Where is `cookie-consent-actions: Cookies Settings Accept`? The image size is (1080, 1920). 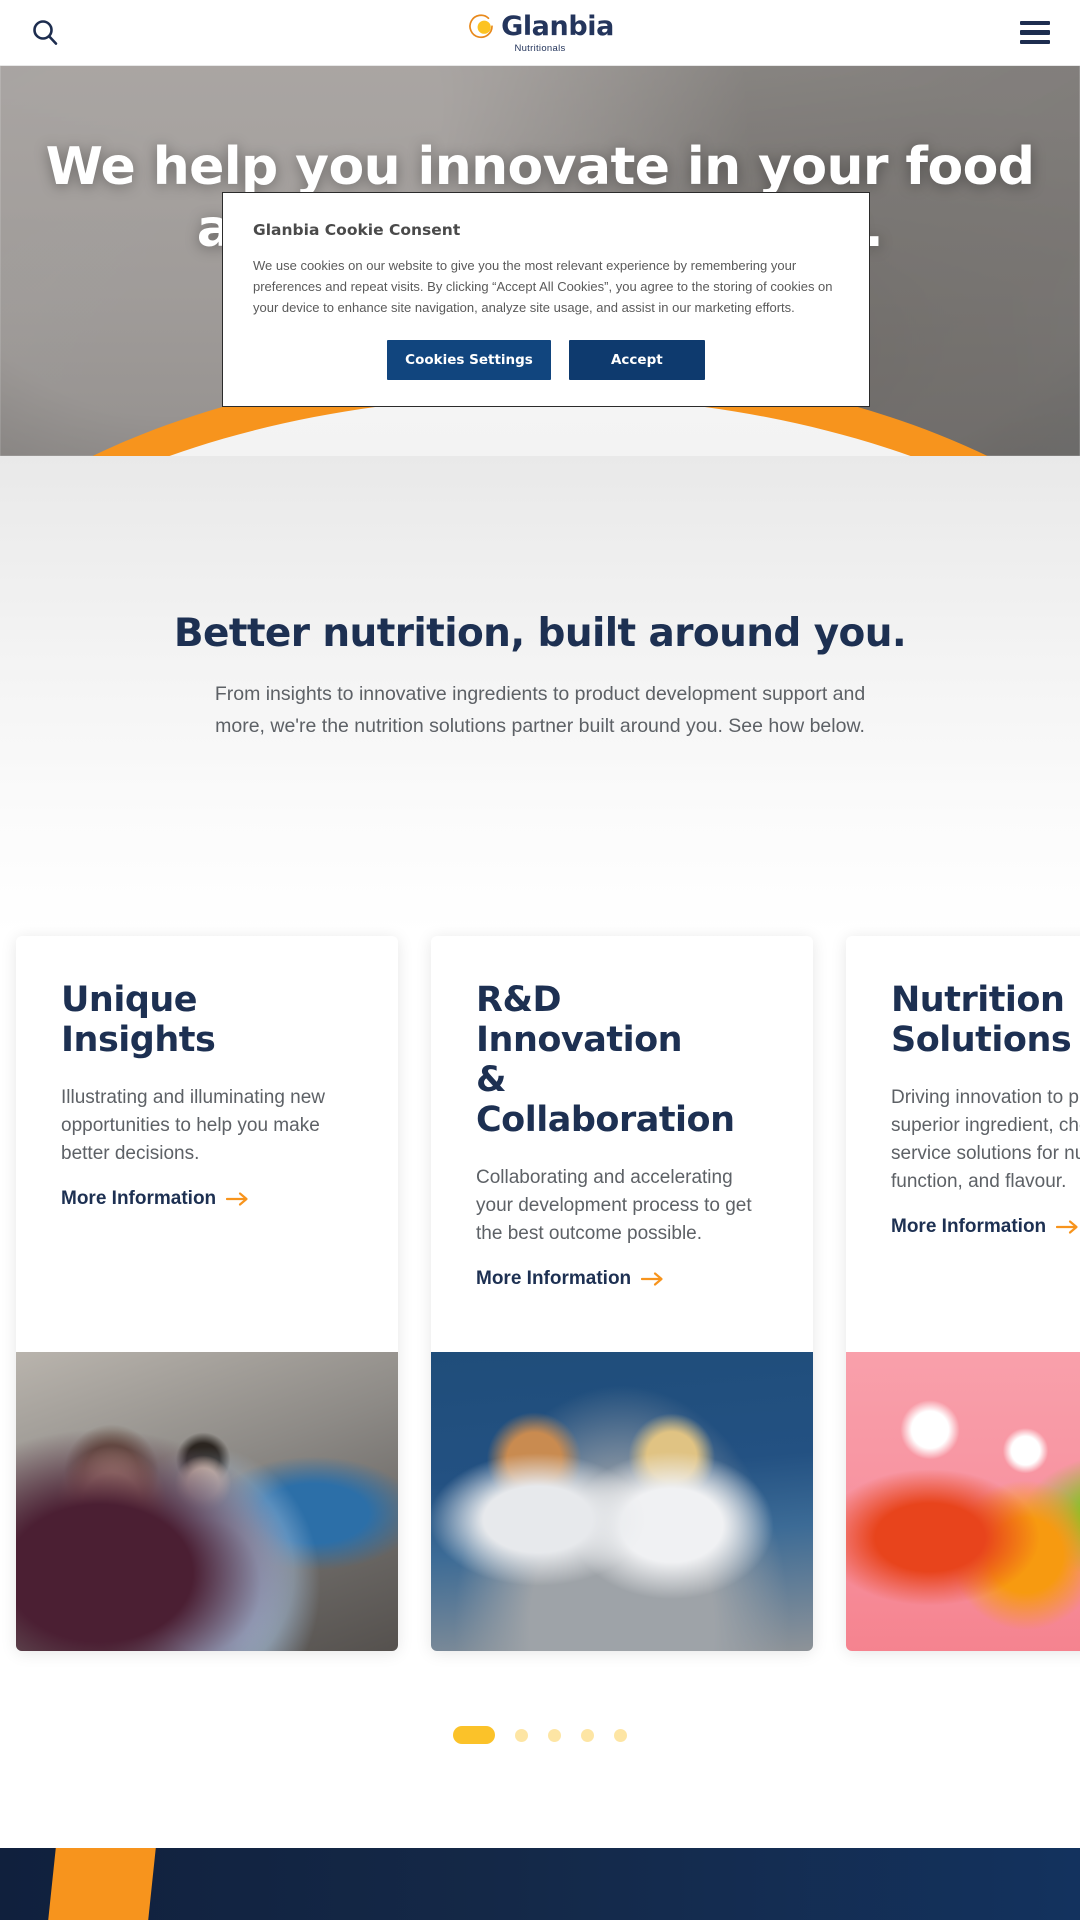 cookie-consent-actions: Cookies Settings Accept is located at coordinates (546, 360).